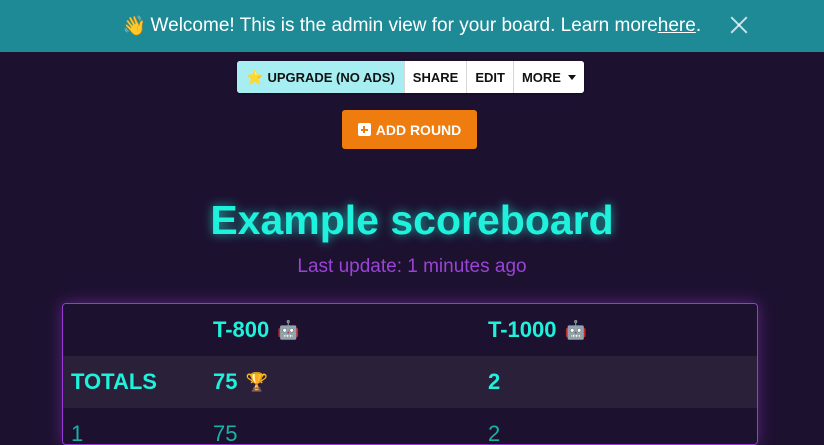 Image resolution: width=824 pixels, height=445 pixels. Describe the element at coordinates (225, 381) in the screenshot. I see `total-value: 75` at that location.